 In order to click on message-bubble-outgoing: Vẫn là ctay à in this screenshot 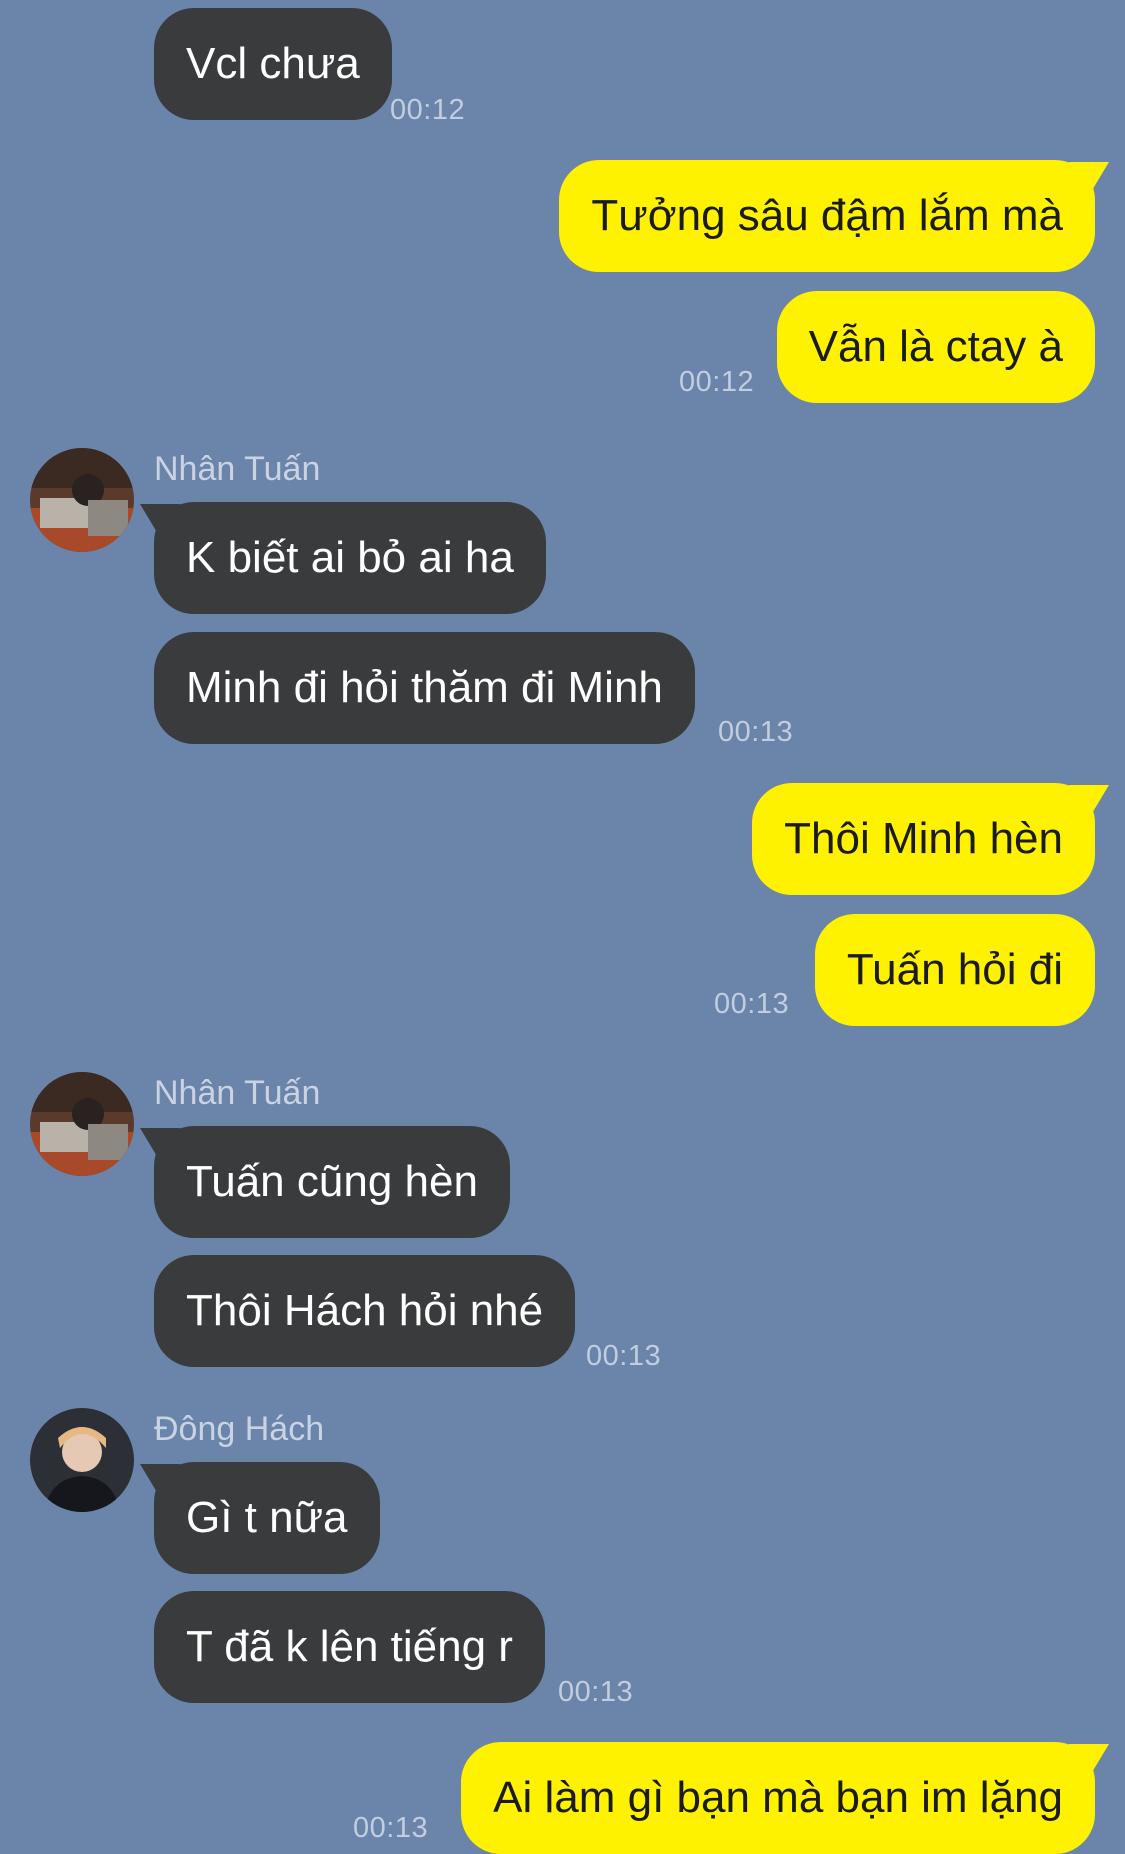, I will do `click(935, 347)`.